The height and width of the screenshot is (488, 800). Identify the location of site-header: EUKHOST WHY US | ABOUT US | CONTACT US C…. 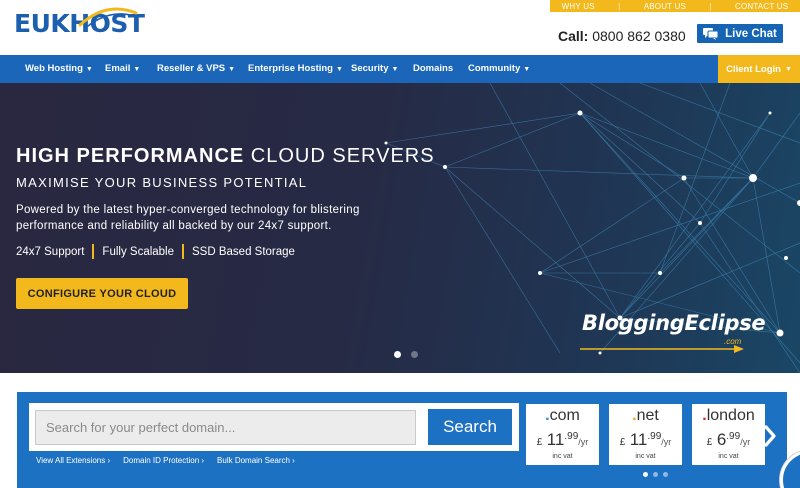
(400, 27).